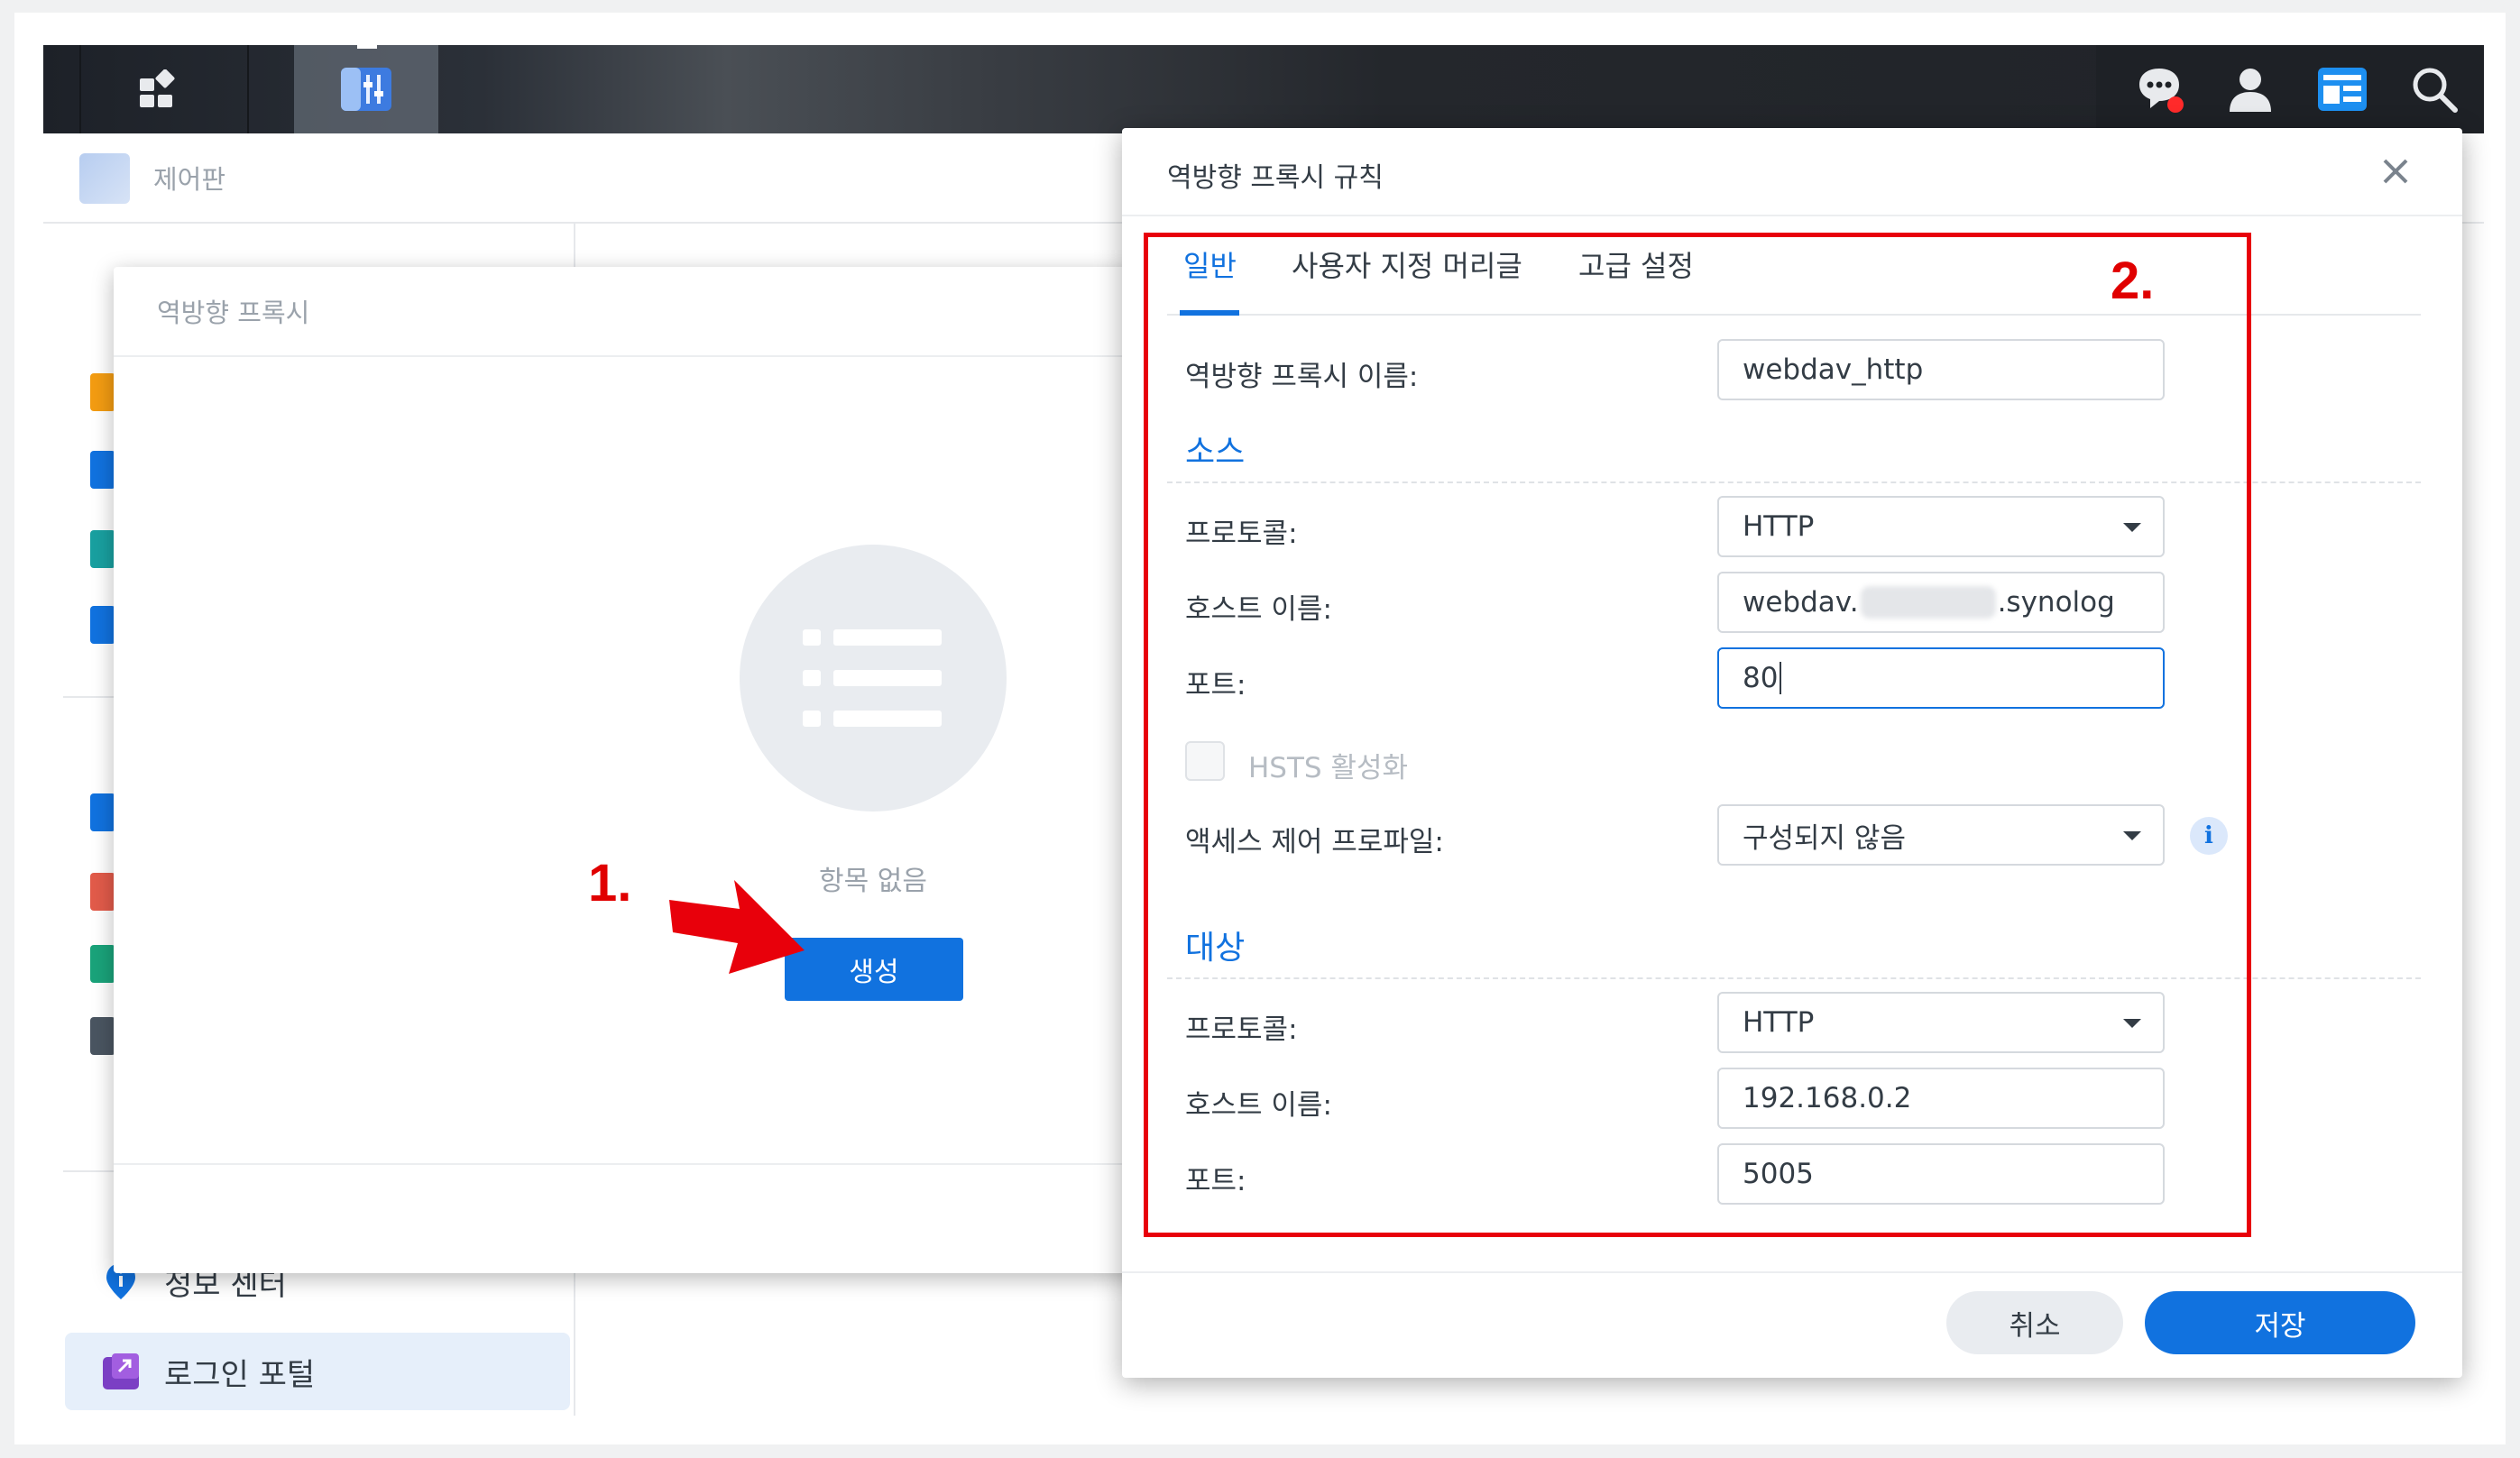 The image size is (2520, 1458). Describe the element at coordinates (1259, 1105) in the screenshot. I see `destination-host-label: 호스트 이름:` at that location.